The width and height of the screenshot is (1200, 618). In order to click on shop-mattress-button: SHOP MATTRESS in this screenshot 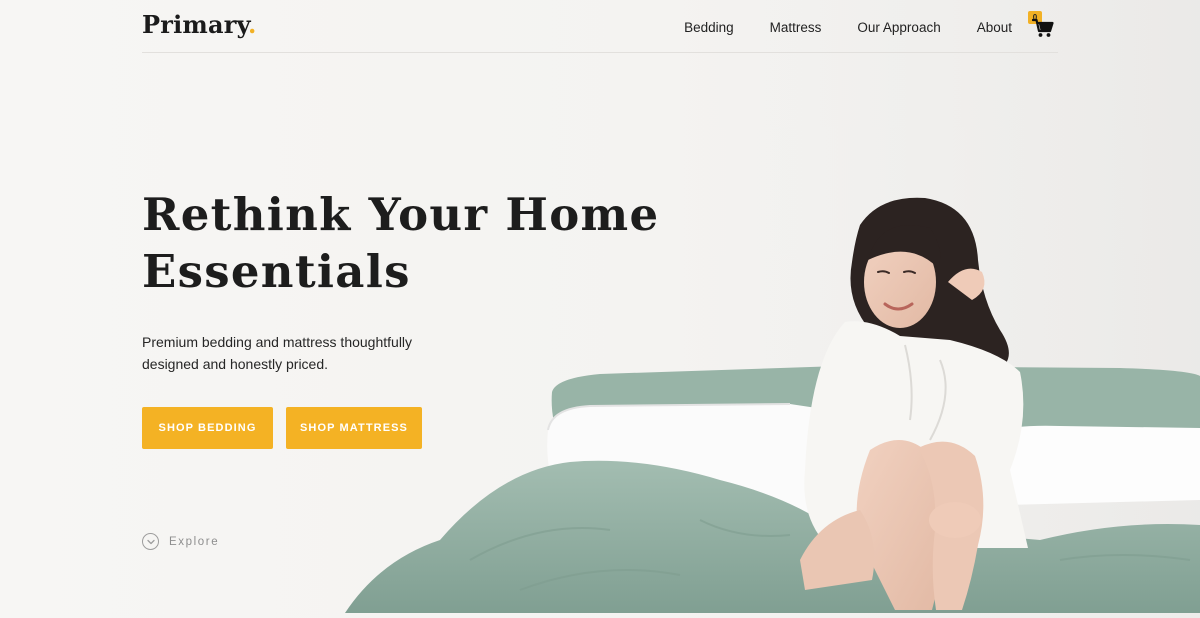, I will do `click(354, 428)`.